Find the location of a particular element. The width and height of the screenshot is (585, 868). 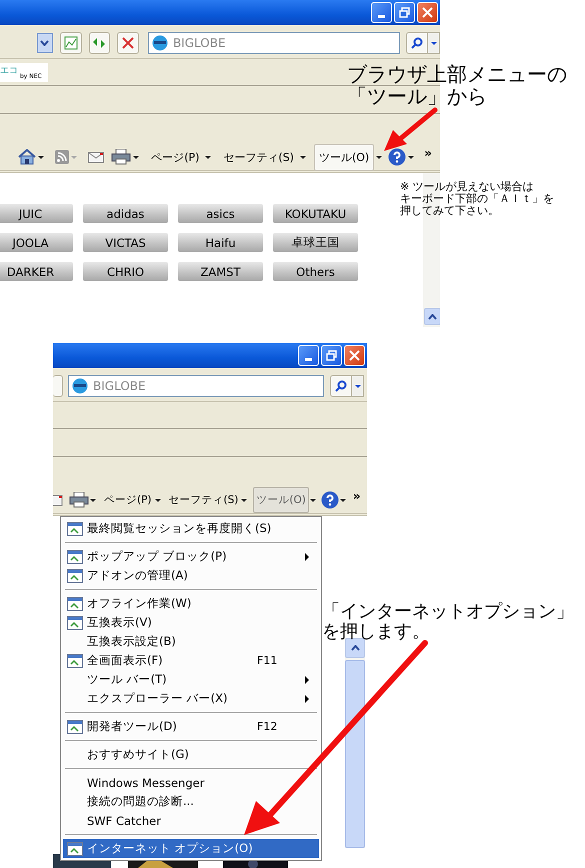

compatibility-button is located at coordinates (71, 43).